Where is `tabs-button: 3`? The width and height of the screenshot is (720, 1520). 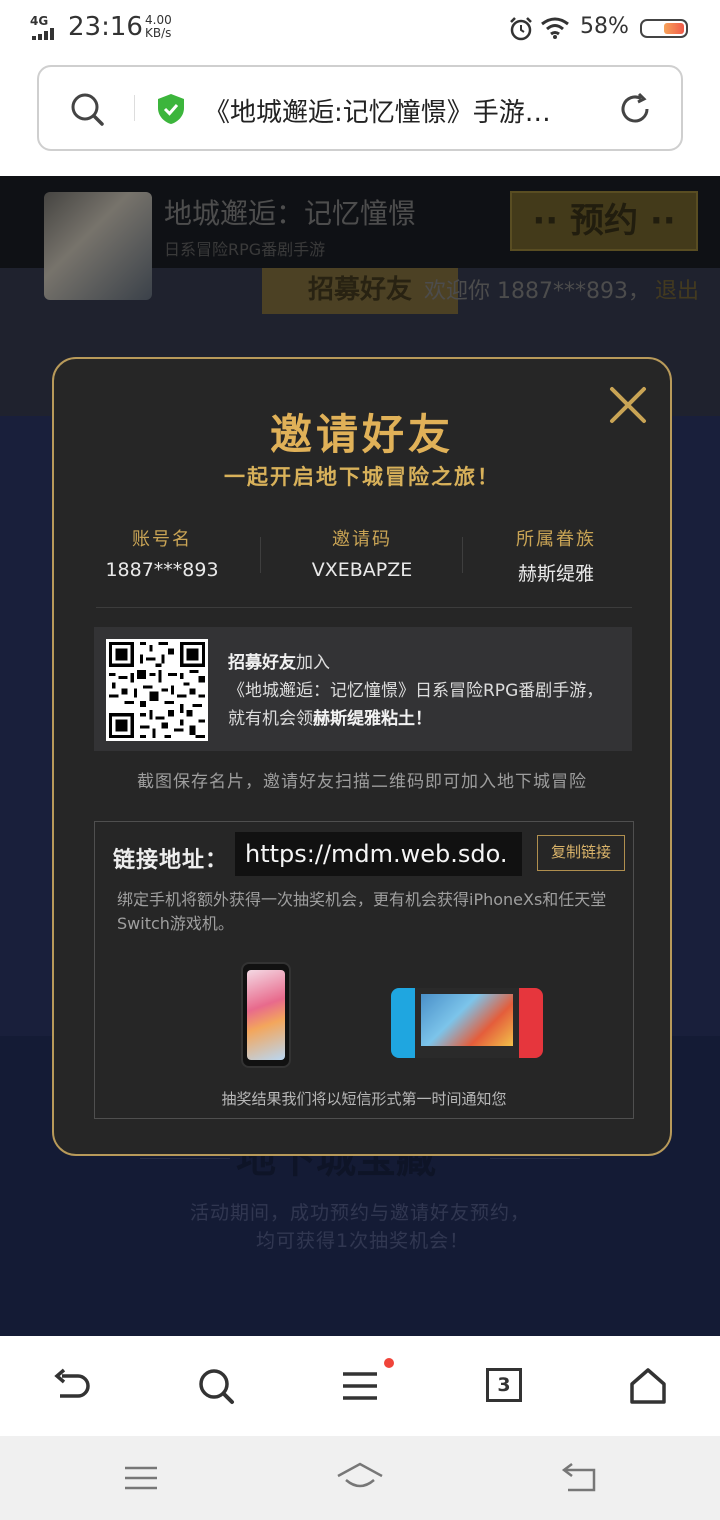
tabs-button: 3 is located at coordinates (504, 1385).